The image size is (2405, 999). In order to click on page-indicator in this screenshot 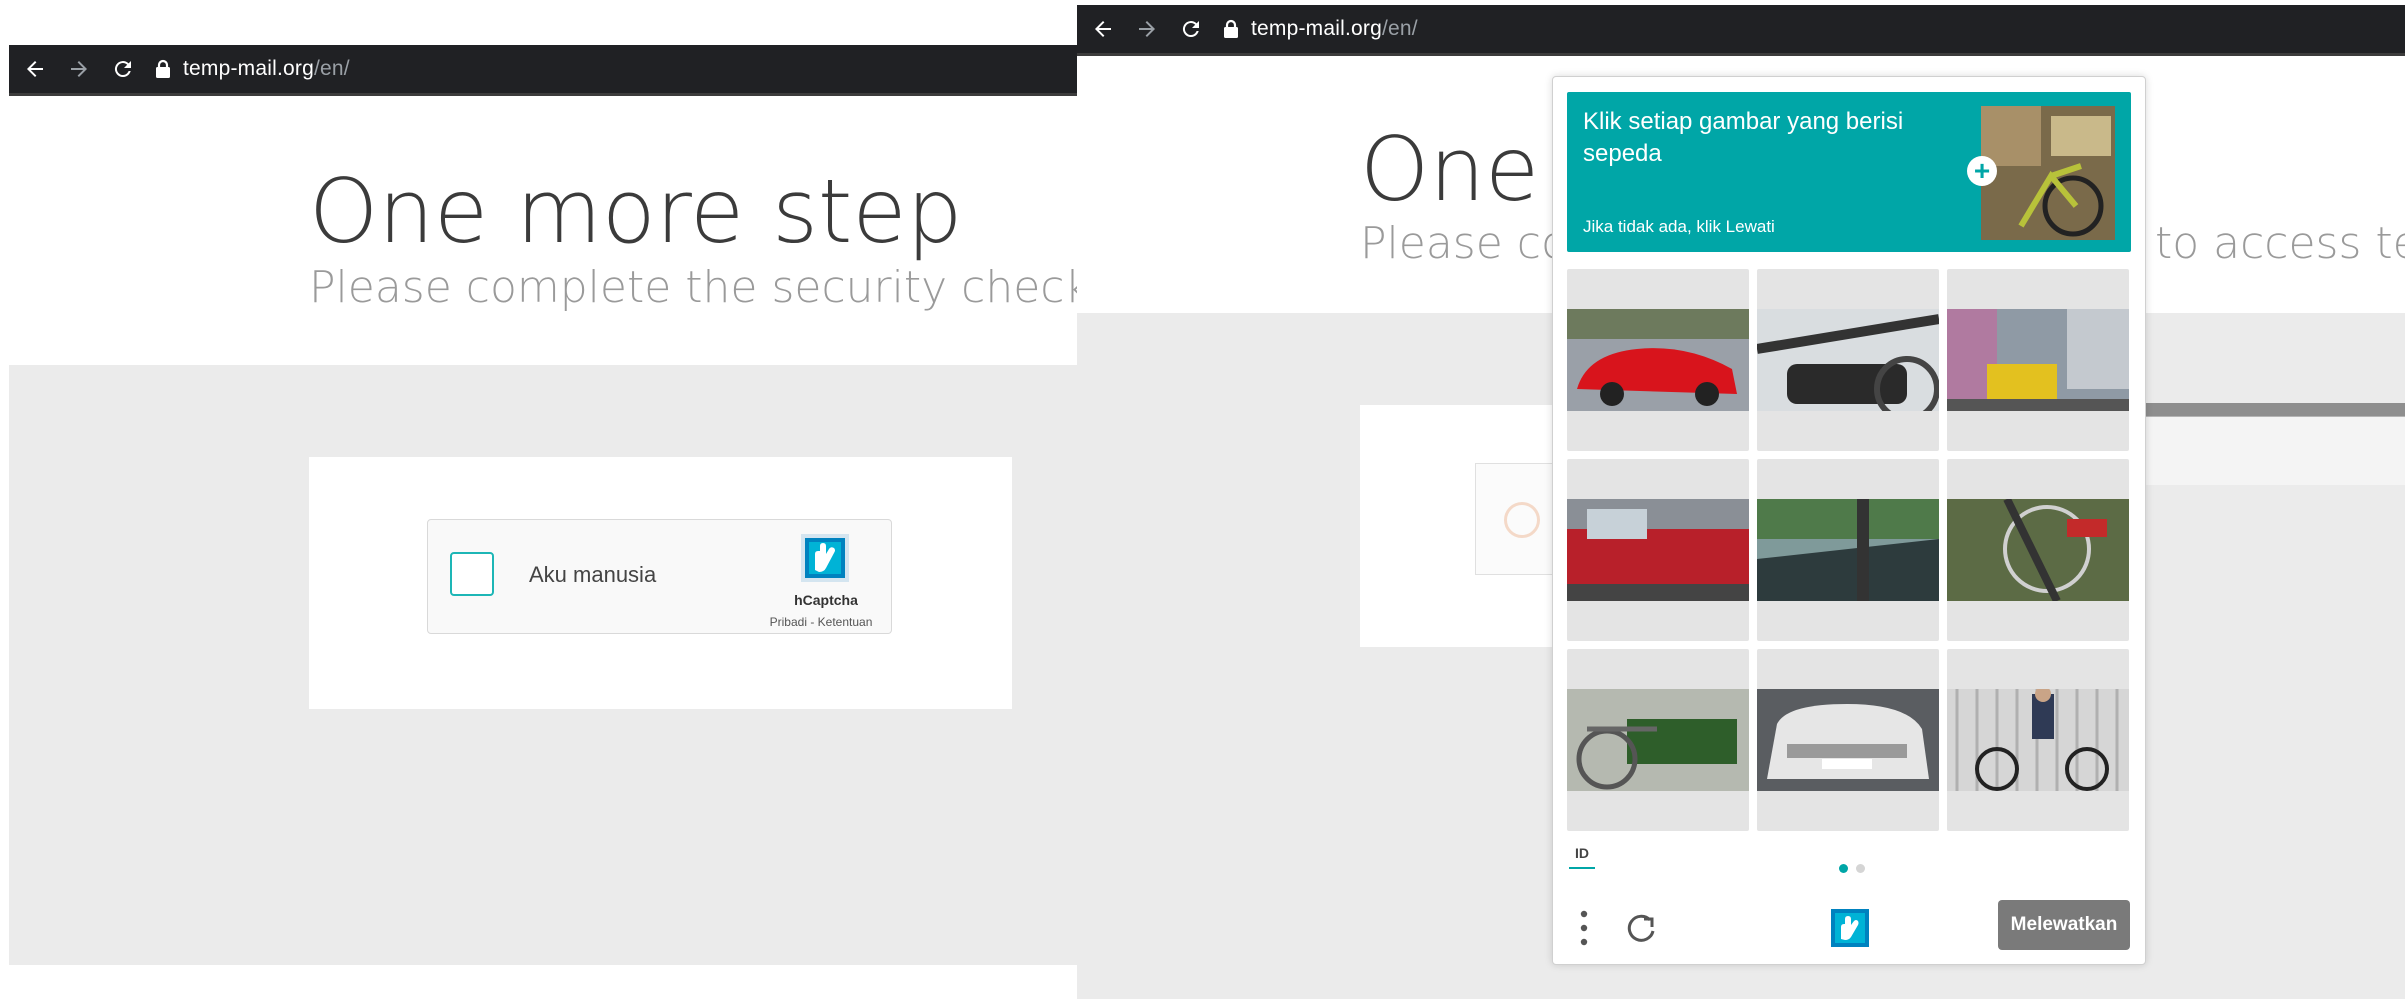, I will do `click(1852, 868)`.